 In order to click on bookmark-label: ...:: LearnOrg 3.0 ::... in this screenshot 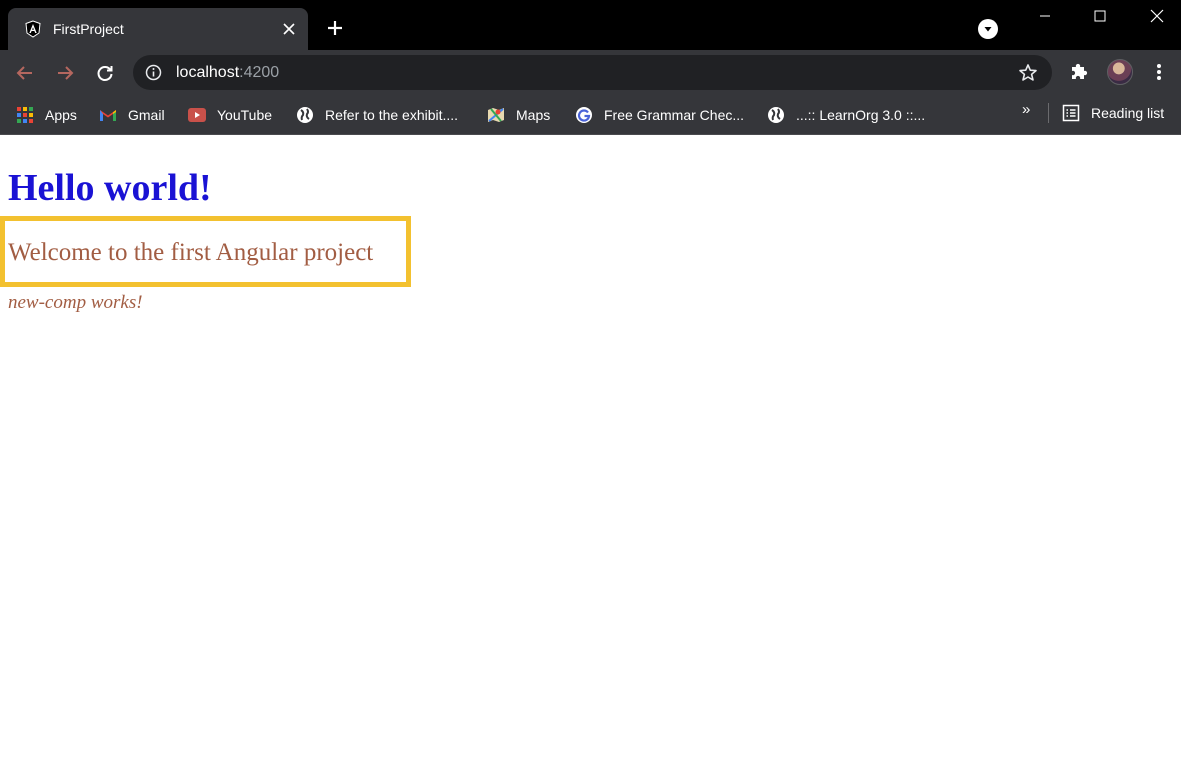, I will do `click(861, 115)`.